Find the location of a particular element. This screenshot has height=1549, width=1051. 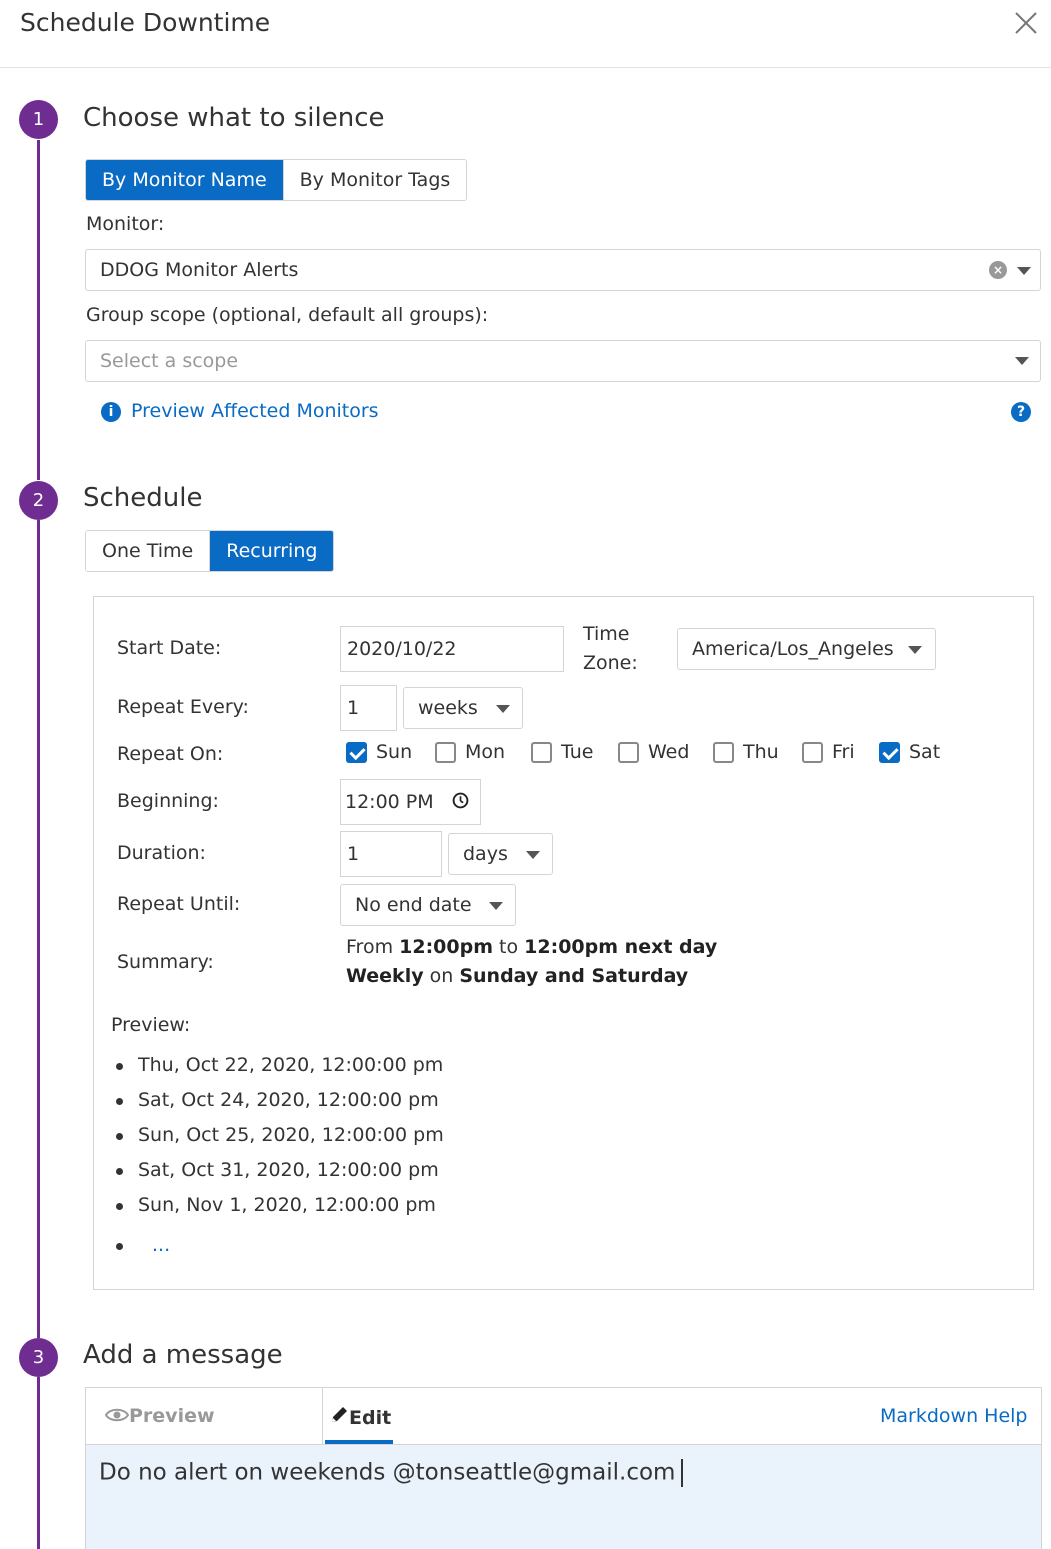

duration-value: 1 is located at coordinates (353, 854).